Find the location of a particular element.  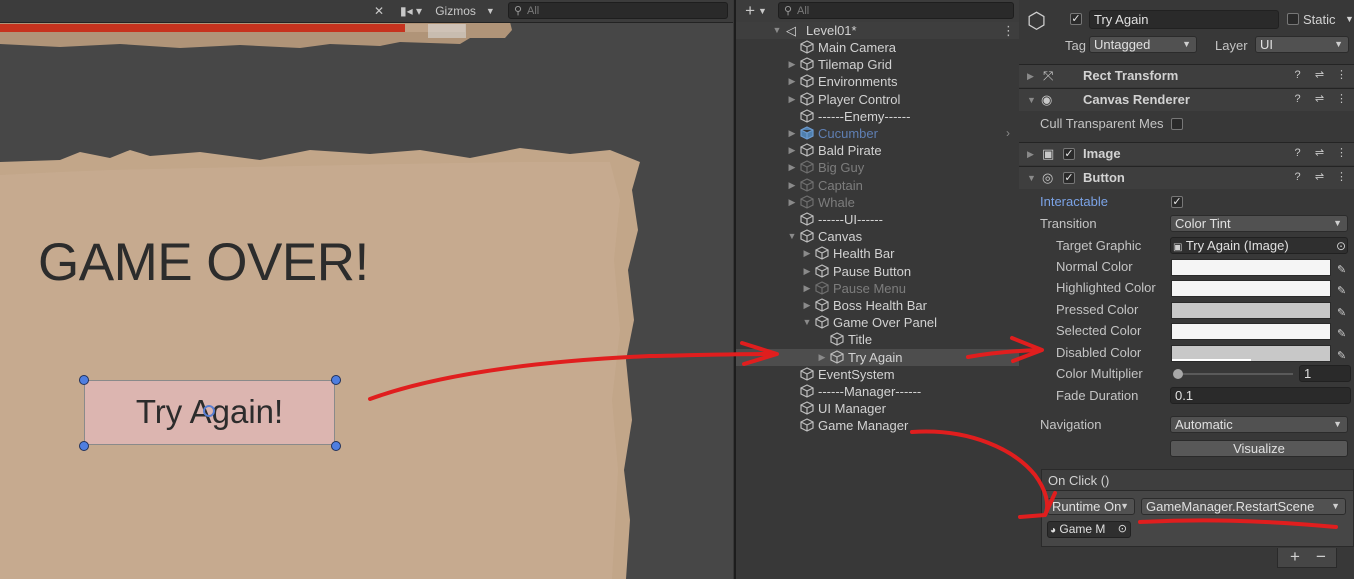

pivot-icon is located at coordinates (209, 411).